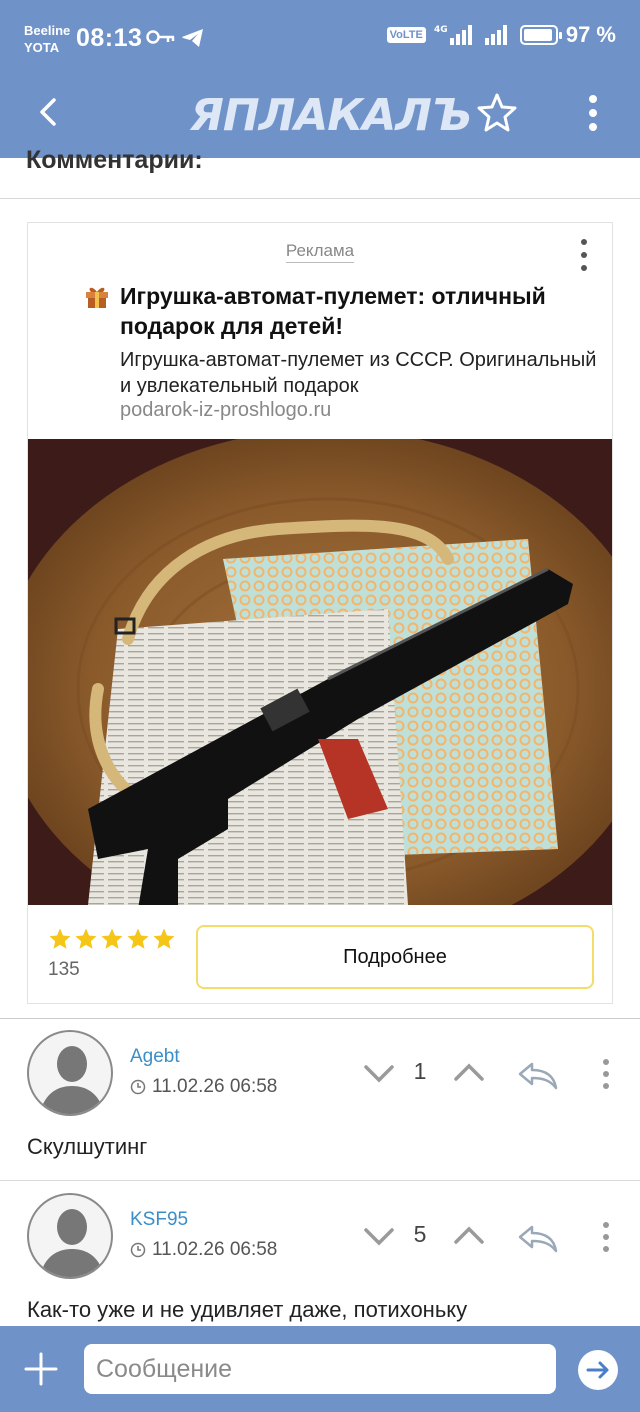 The height and width of the screenshot is (1412, 640). I want to click on key-icon, so click(160, 37).